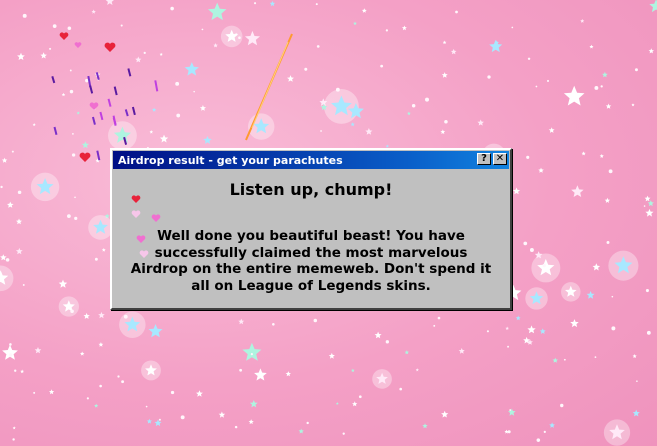 The image size is (657, 446). What do you see at coordinates (311, 160) in the screenshot?
I see `dialog-titlebar: Airdrop result - get your parachutes ? ✕` at bounding box center [311, 160].